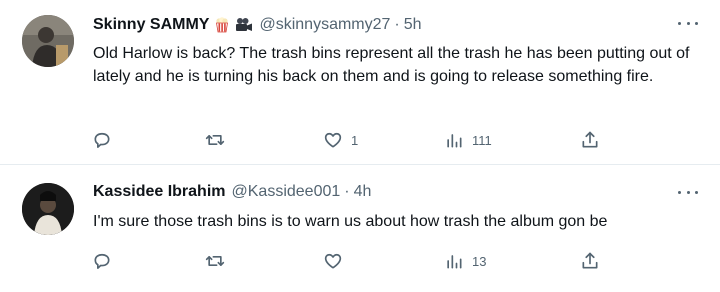 This screenshot has height=292, width=720. What do you see at coordinates (257, 25) in the screenshot?
I see `tweet-header: Skinny SAMMY @skinnysammy27 · 5h` at bounding box center [257, 25].